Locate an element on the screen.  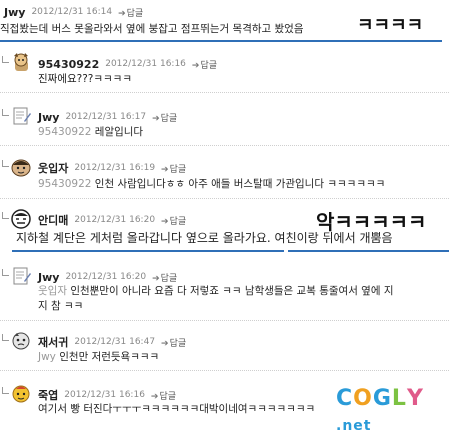
comment-author: 95430922 is located at coordinates (68, 64).